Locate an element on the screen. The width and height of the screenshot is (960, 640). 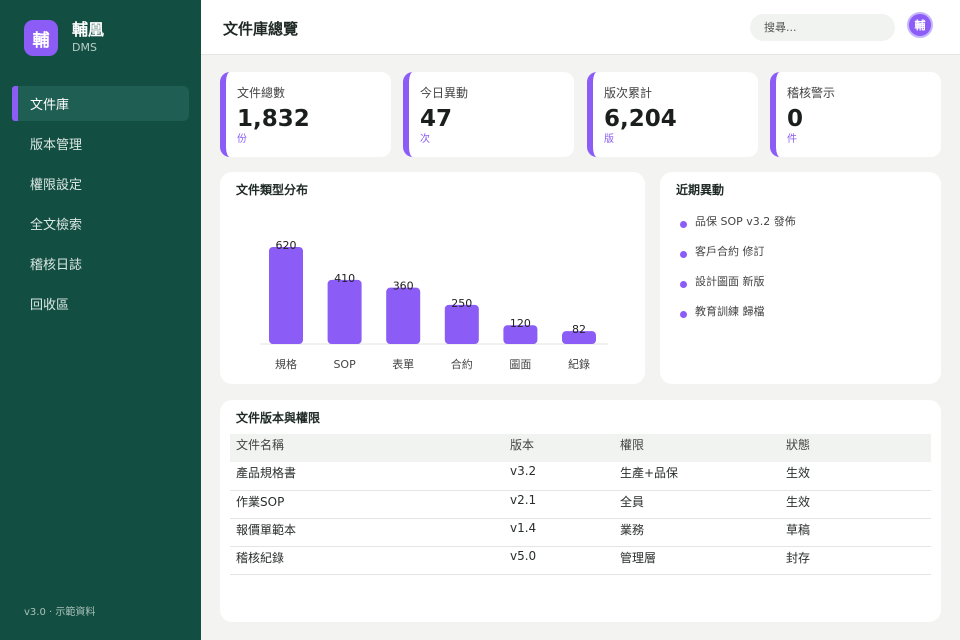
list-item: 設計圖面 新版 is located at coordinates (738, 281).